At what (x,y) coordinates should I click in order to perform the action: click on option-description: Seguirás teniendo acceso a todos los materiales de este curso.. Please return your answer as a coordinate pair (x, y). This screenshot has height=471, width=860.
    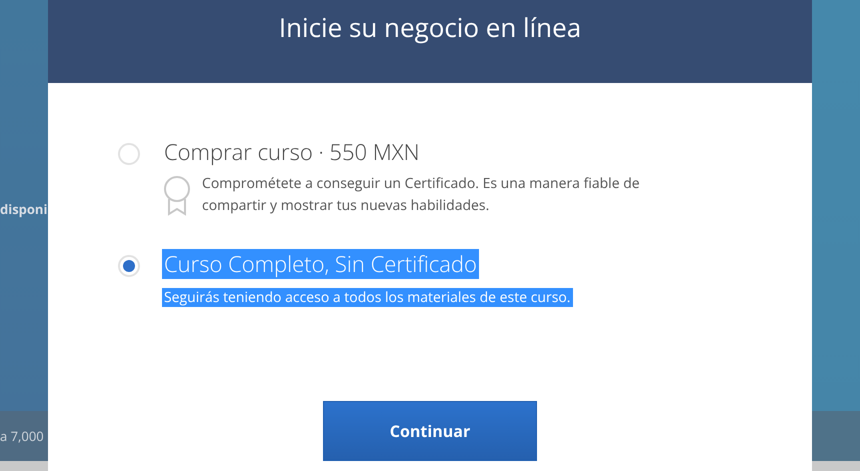
    Looking at the image, I should click on (367, 297).